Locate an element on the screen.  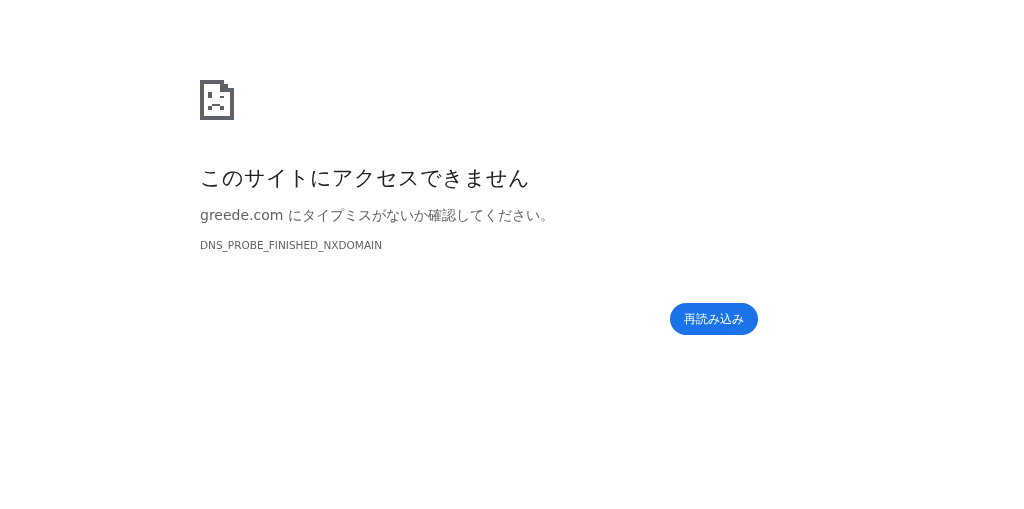
error-code: DNS_PROBE_FINISHED_NXDOMAIN is located at coordinates (291, 245).